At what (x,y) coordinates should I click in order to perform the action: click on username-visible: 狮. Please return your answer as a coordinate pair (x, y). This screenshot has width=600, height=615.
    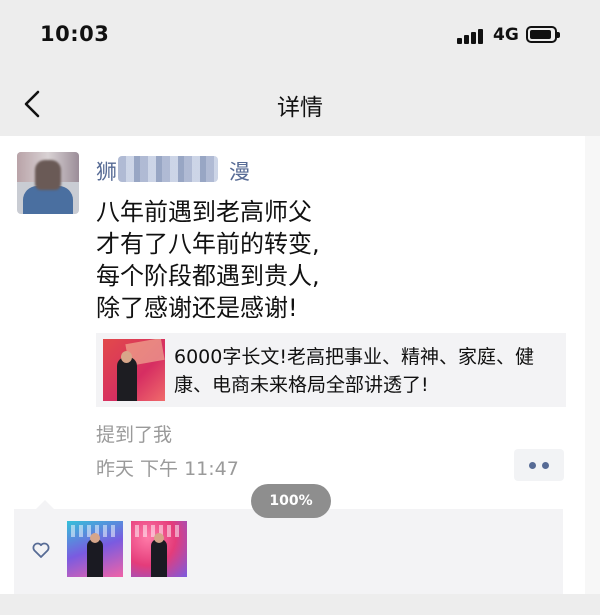
    Looking at the image, I should click on (106, 172).